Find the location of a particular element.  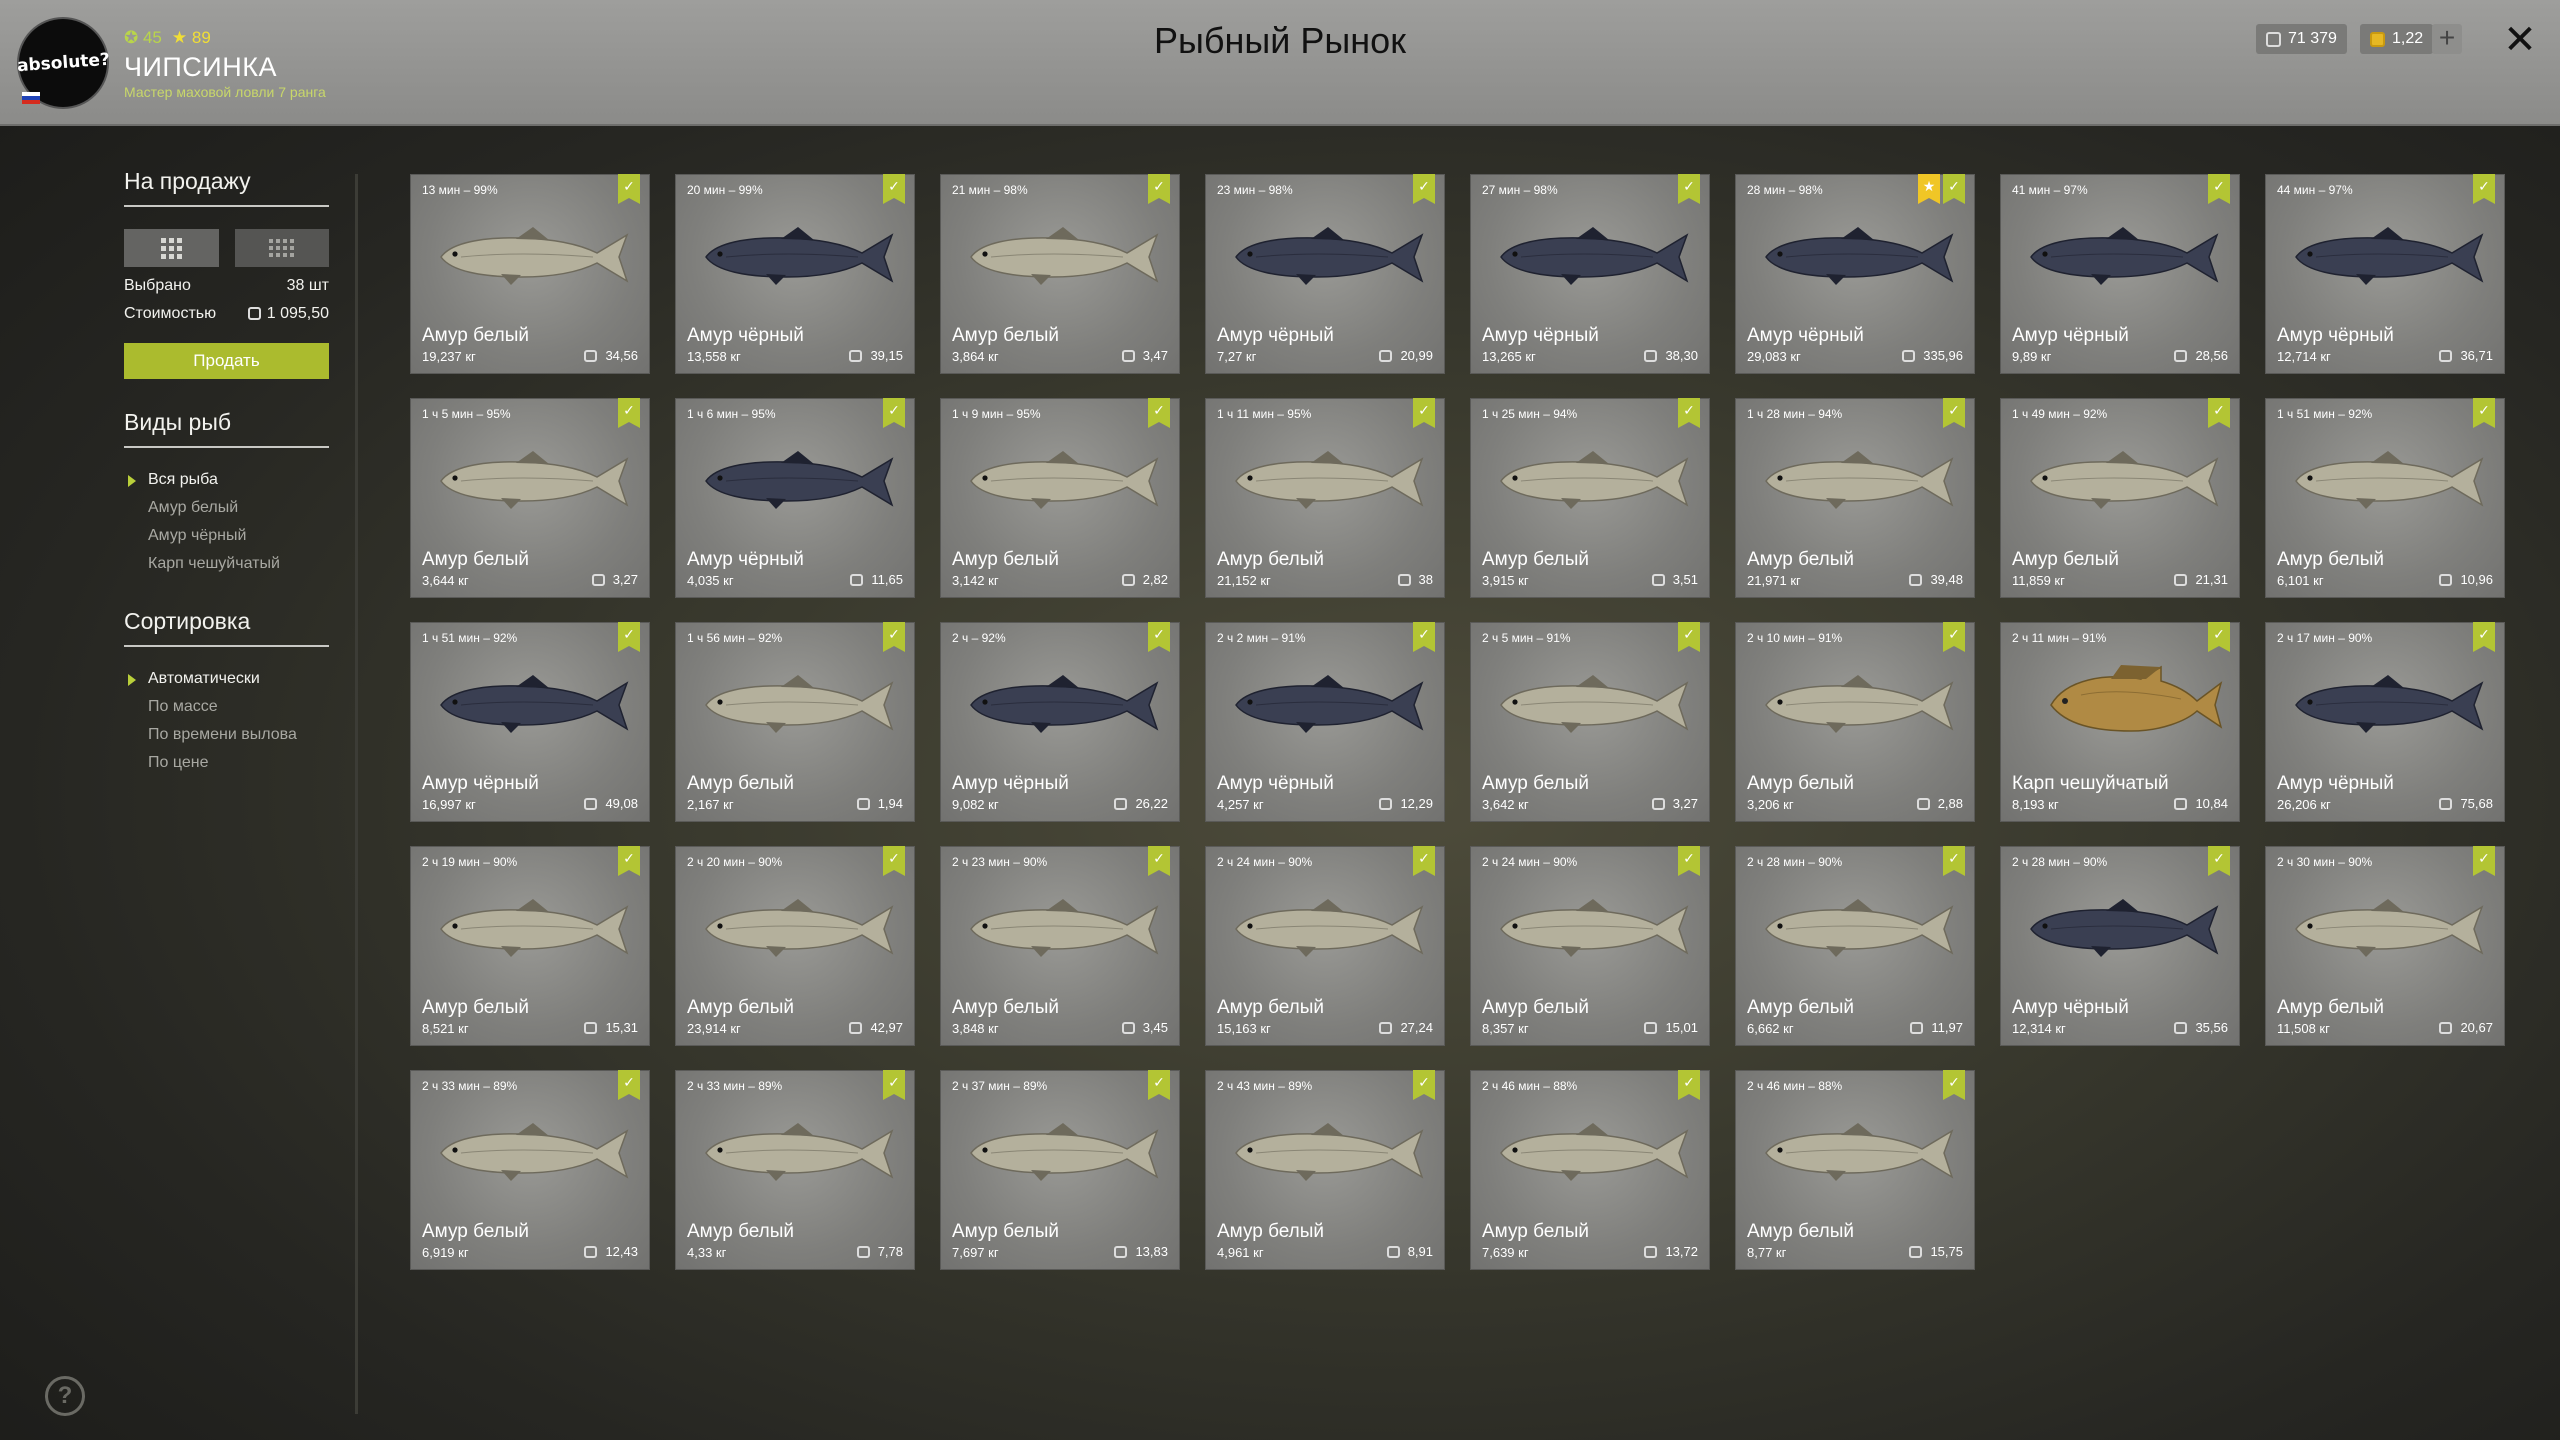

help-icon: ? is located at coordinates (65, 1396).